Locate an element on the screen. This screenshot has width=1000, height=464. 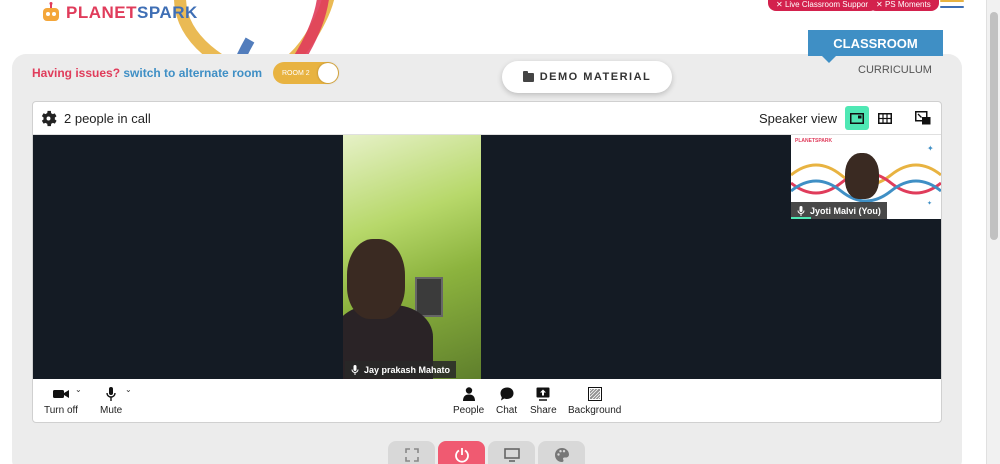
tab-curriculum: CURRICULUM is located at coordinates (895, 70).